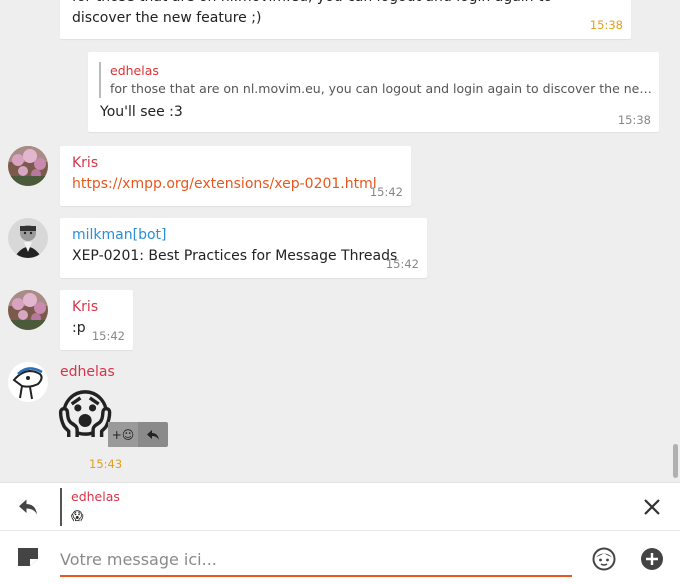 Image resolution: width=680 pixels, height=584 pixels. Describe the element at coordinates (106, 464) in the screenshot. I see `message-time: 15:43` at that location.